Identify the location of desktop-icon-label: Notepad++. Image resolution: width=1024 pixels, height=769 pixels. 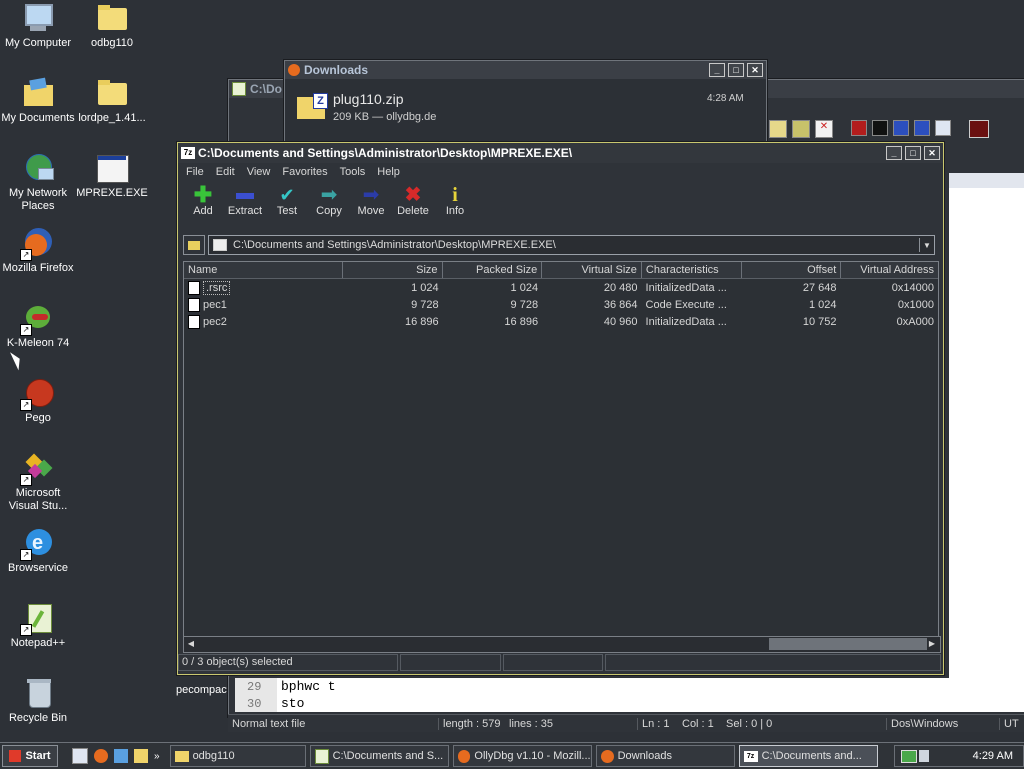
(38, 643).